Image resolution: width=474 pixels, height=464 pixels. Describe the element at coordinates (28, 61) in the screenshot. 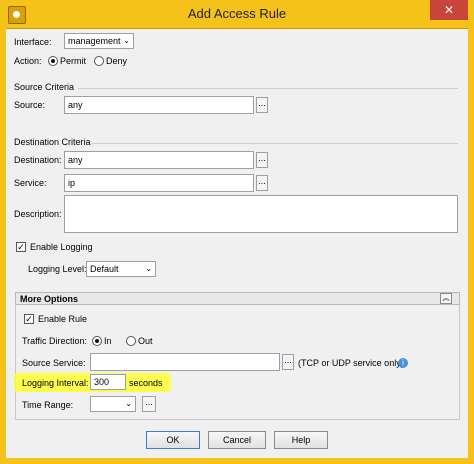

I see `action-label: Action:` at that location.